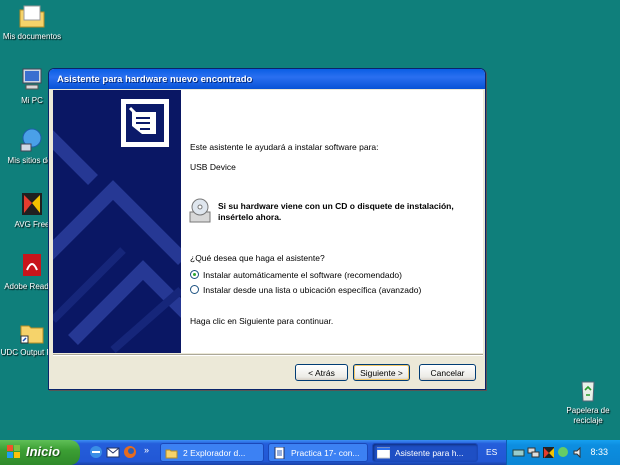  What do you see at coordinates (32, 204) in the screenshot?
I see `avg-antivirus-icon` at bounding box center [32, 204].